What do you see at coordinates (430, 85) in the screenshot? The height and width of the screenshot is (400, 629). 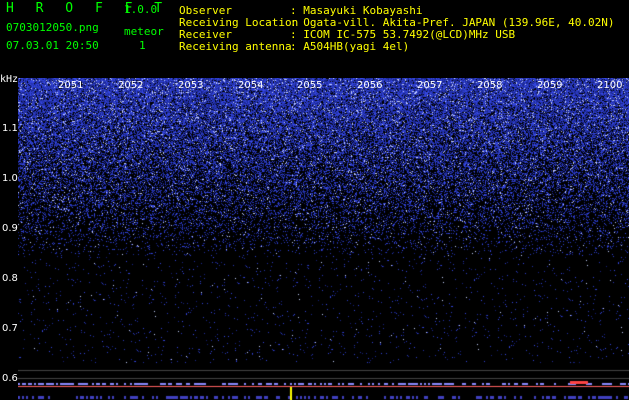 I see `x-tick: 2057` at bounding box center [430, 85].